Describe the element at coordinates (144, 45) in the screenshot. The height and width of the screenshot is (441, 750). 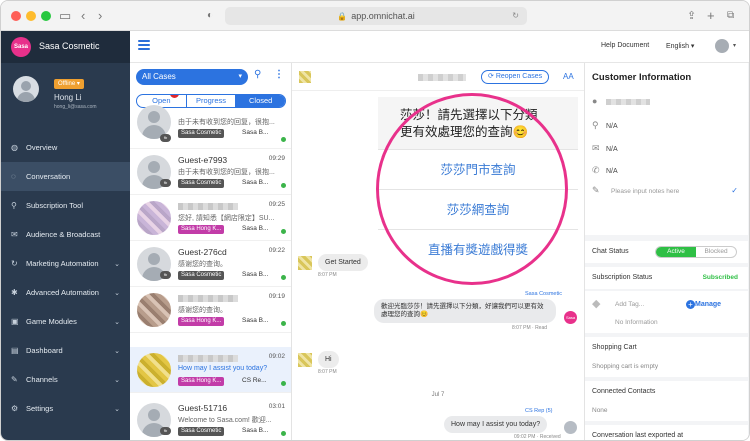
I see `menu-icon` at that location.